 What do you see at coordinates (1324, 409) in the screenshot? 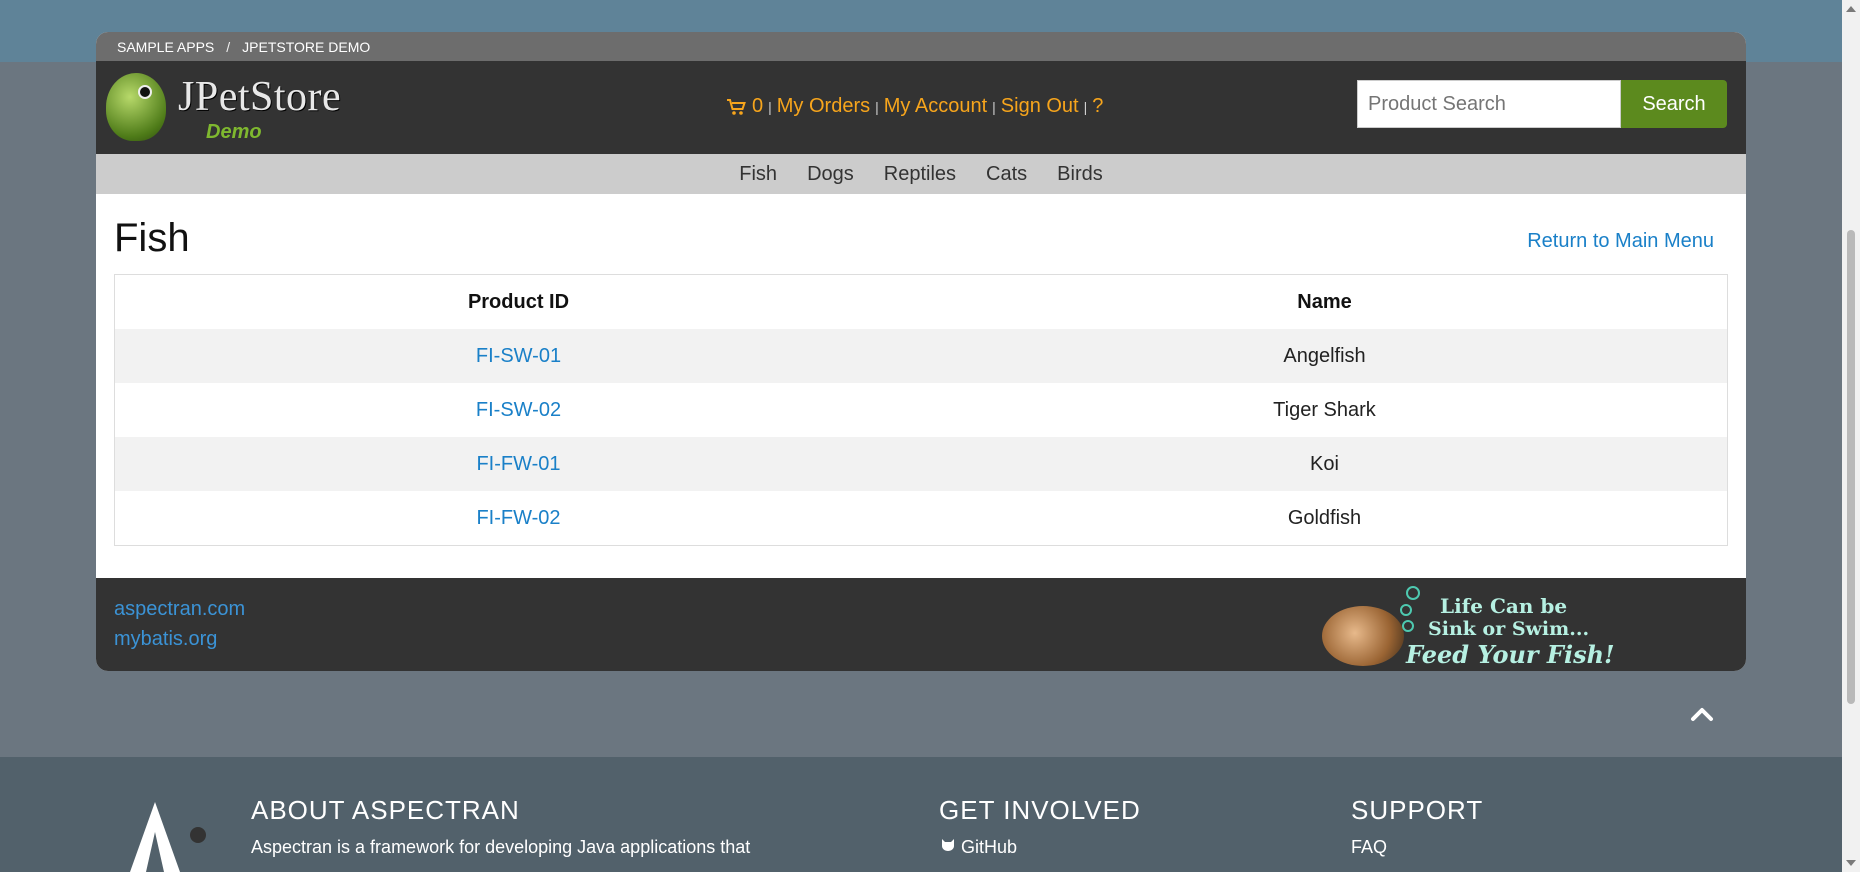
I see `product-name: Tiger Shark` at bounding box center [1324, 409].